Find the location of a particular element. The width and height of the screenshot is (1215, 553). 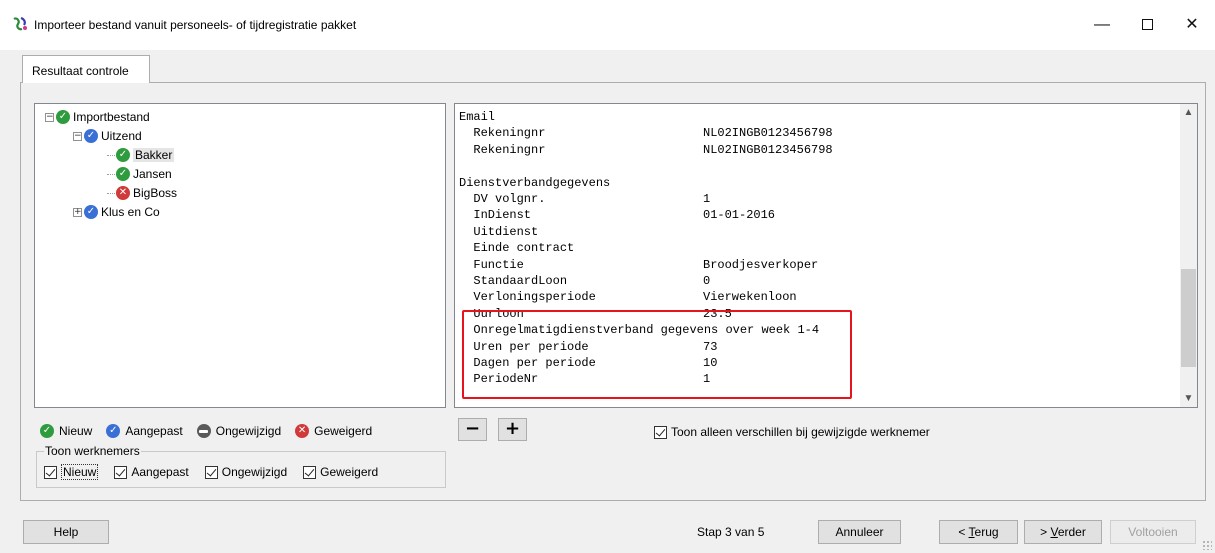

checkbox-label: Nieuw is located at coordinates (80, 472).